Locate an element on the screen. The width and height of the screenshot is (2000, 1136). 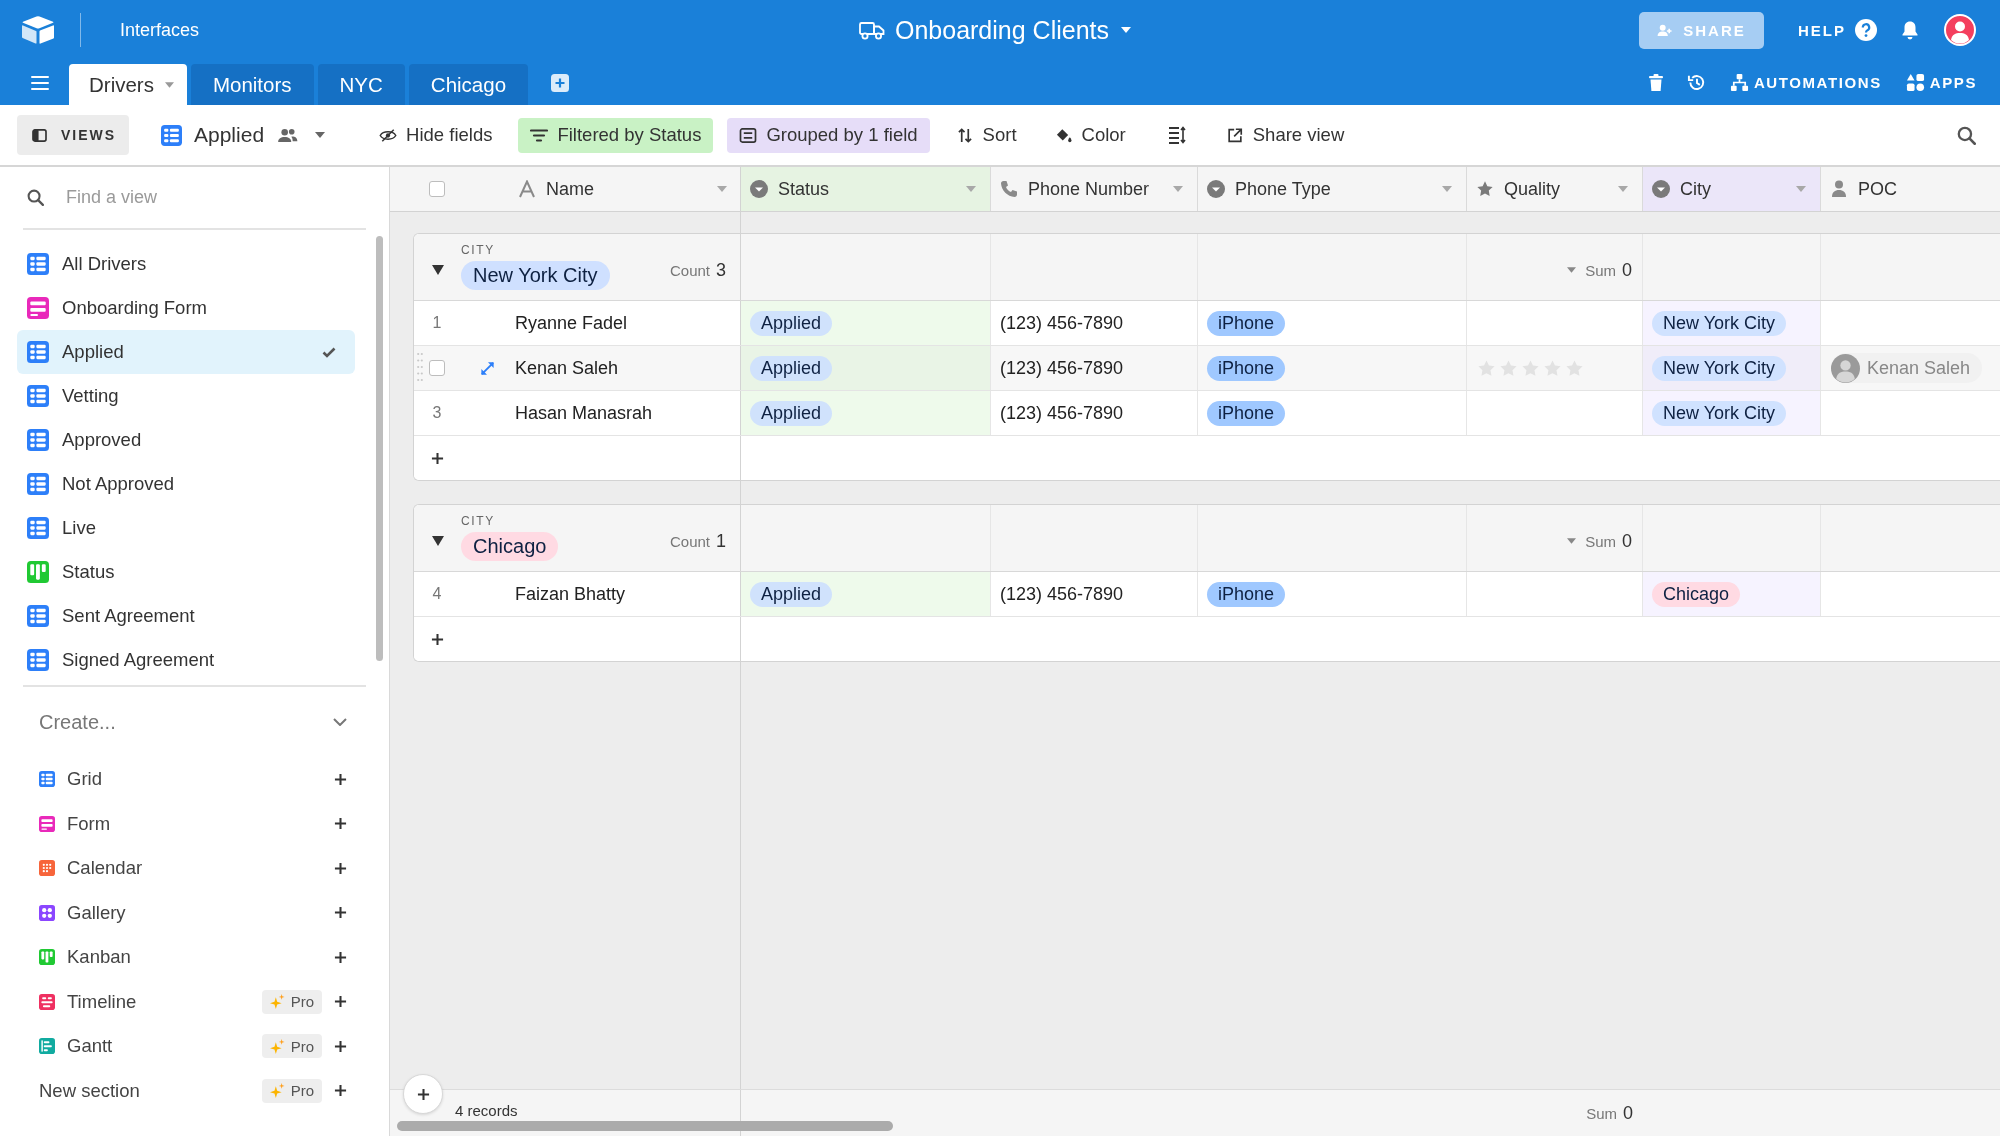
column-header: Status is located at coordinates (866, 189).